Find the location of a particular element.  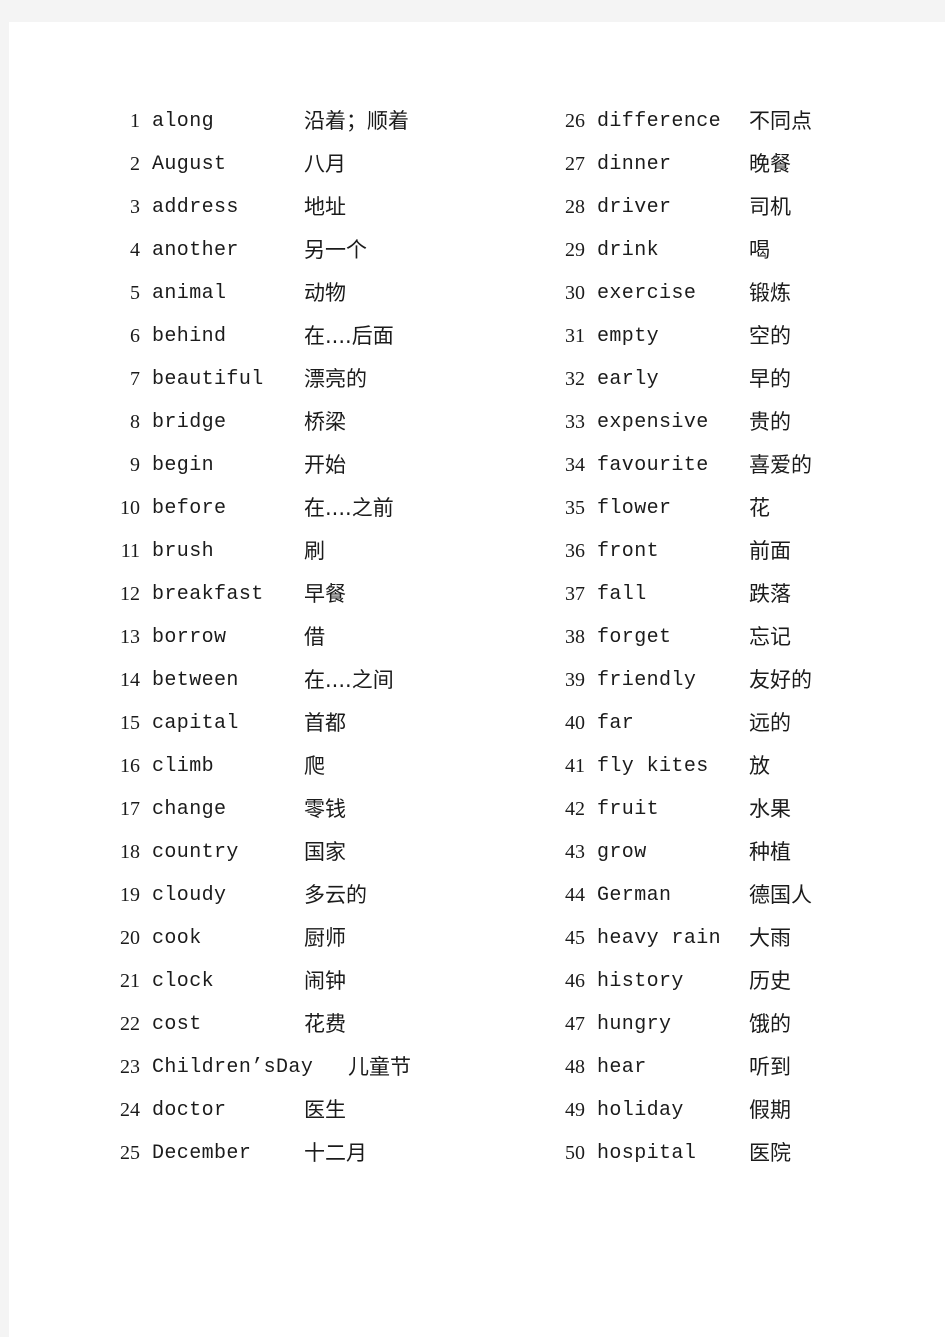

entry-chinese-gloss: 水果 is located at coordinates (770, 809).